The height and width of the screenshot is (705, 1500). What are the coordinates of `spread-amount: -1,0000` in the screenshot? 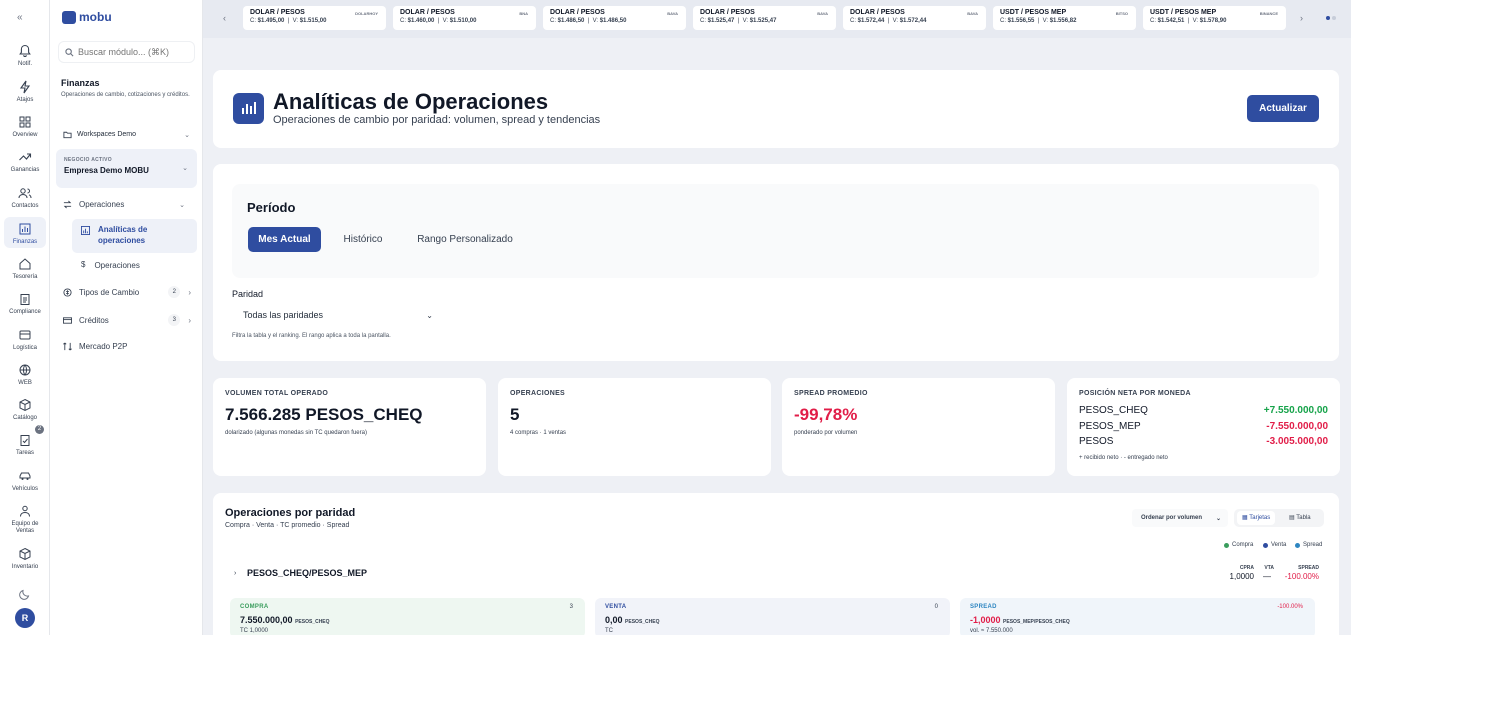 It's located at (985, 620).